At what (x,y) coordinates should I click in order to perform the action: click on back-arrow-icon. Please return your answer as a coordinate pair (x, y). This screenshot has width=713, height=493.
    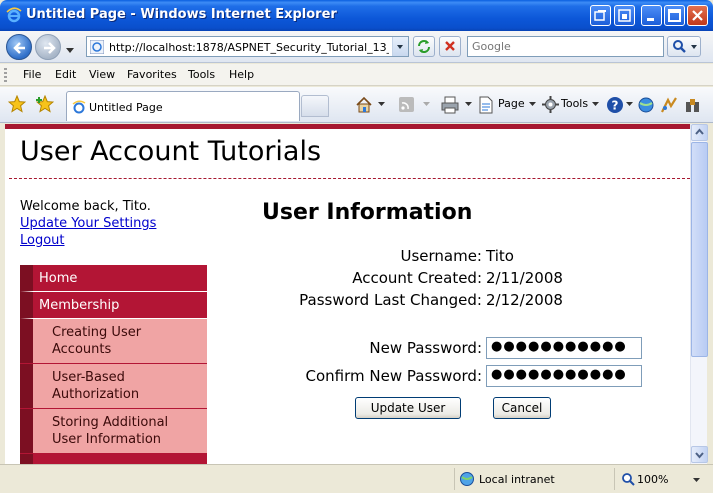
    Looking at the image, I should click on (19, 48).